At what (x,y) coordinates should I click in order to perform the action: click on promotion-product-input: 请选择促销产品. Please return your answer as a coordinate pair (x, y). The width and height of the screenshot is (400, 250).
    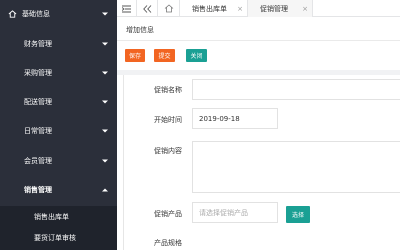
    Looking at the image, I should click on (235, 212).